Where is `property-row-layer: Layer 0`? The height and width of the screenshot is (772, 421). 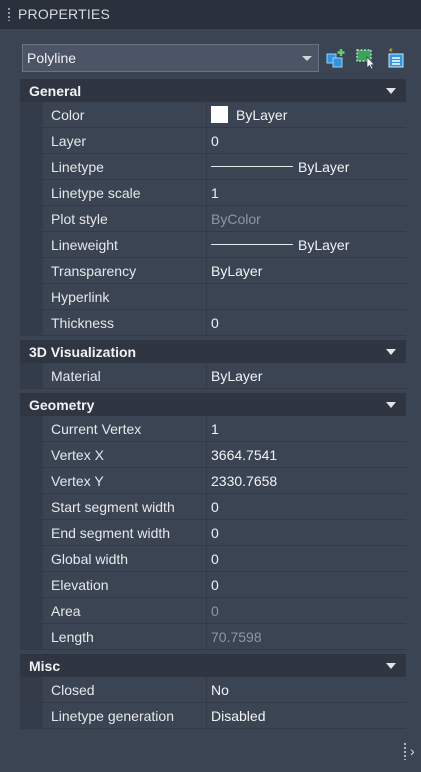 property-row-layer: Layer 0 is located at coordinates (213, 141).